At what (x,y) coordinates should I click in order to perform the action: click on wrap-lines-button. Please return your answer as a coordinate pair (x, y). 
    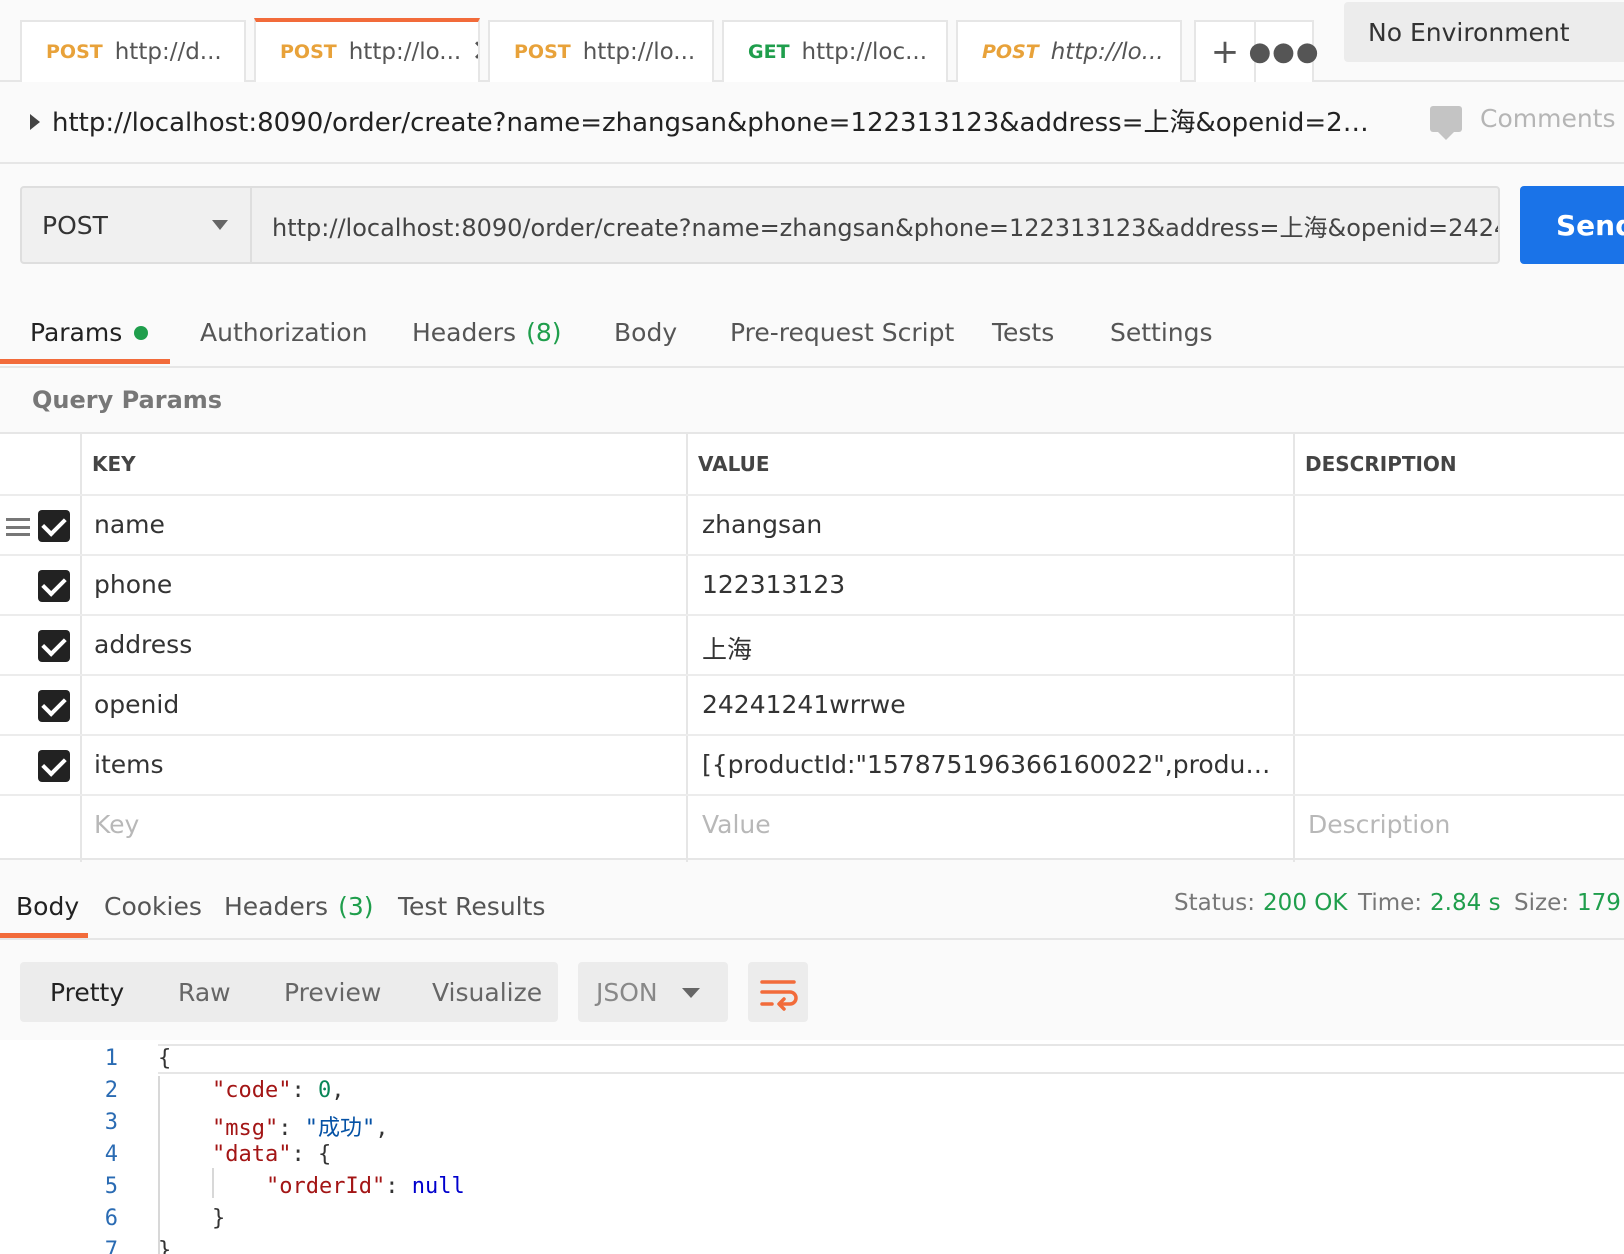
    Looking at the image, I should click on (778, 992).